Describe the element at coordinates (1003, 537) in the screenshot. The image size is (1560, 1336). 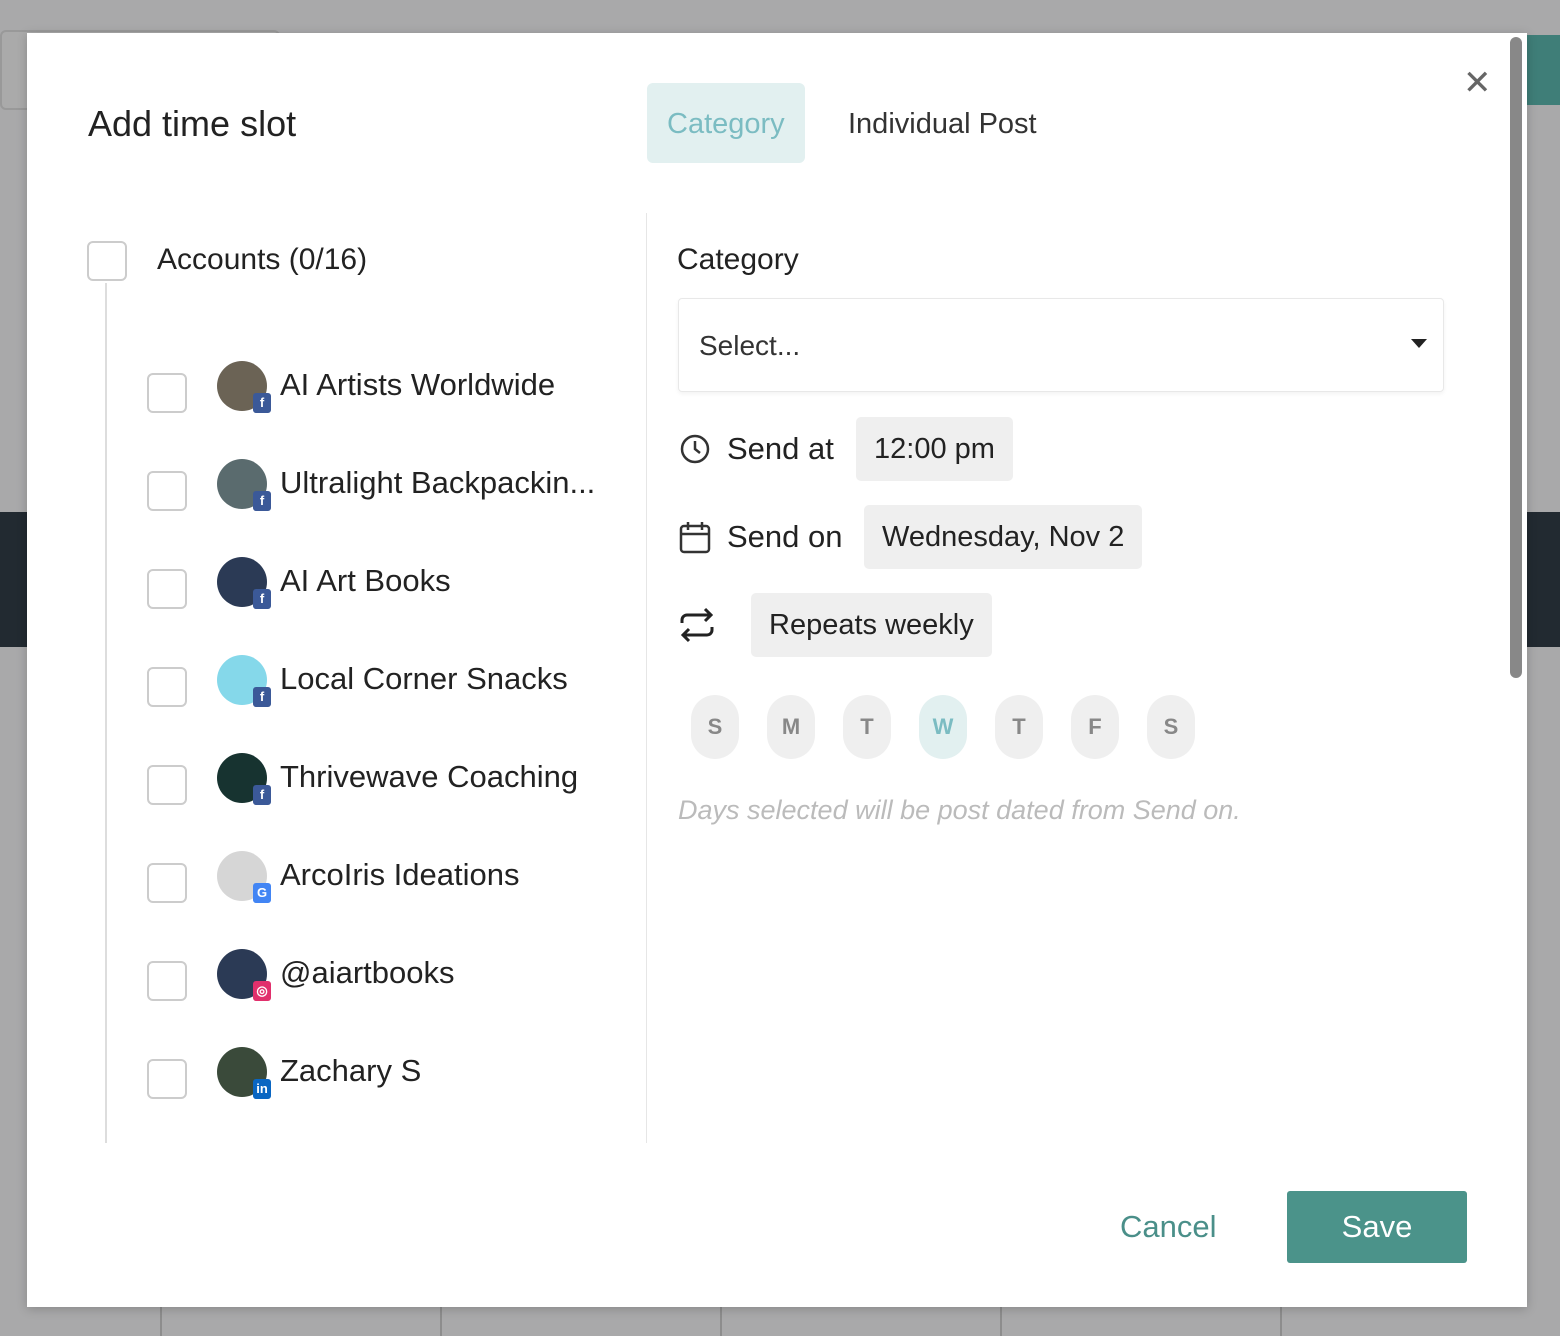
I see `send-on-date: Wednesday, Nov 2` at that location.